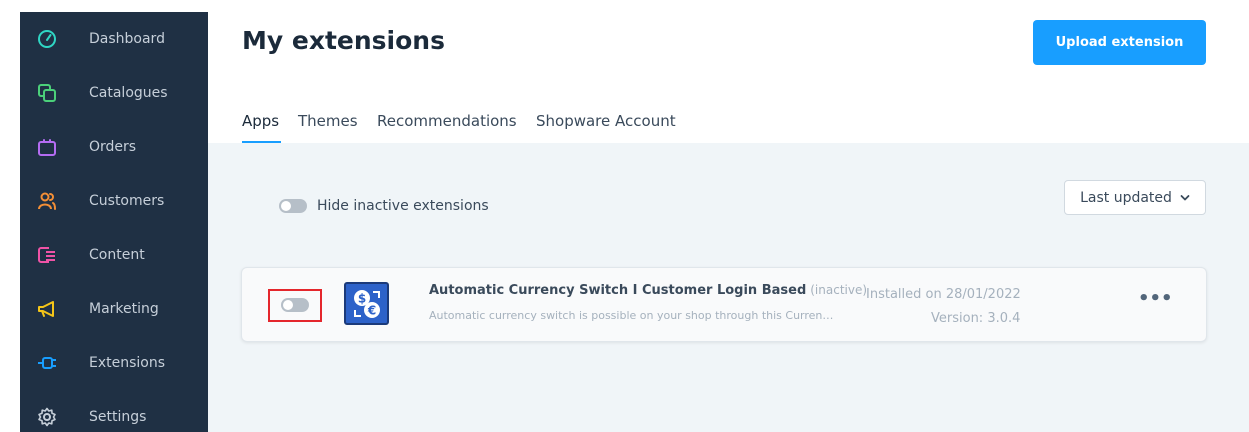 This screenshot has height=432, width=1249. I want to click on sidebar-item-label: Orders, so click(113, 147).